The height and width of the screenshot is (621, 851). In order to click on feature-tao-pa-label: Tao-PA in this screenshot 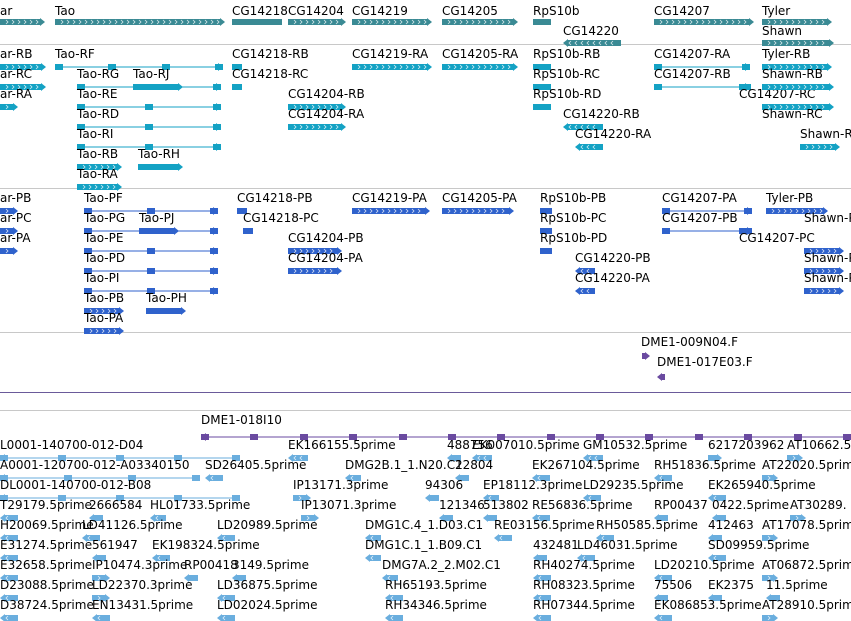, I will do `click(103, 318)`.